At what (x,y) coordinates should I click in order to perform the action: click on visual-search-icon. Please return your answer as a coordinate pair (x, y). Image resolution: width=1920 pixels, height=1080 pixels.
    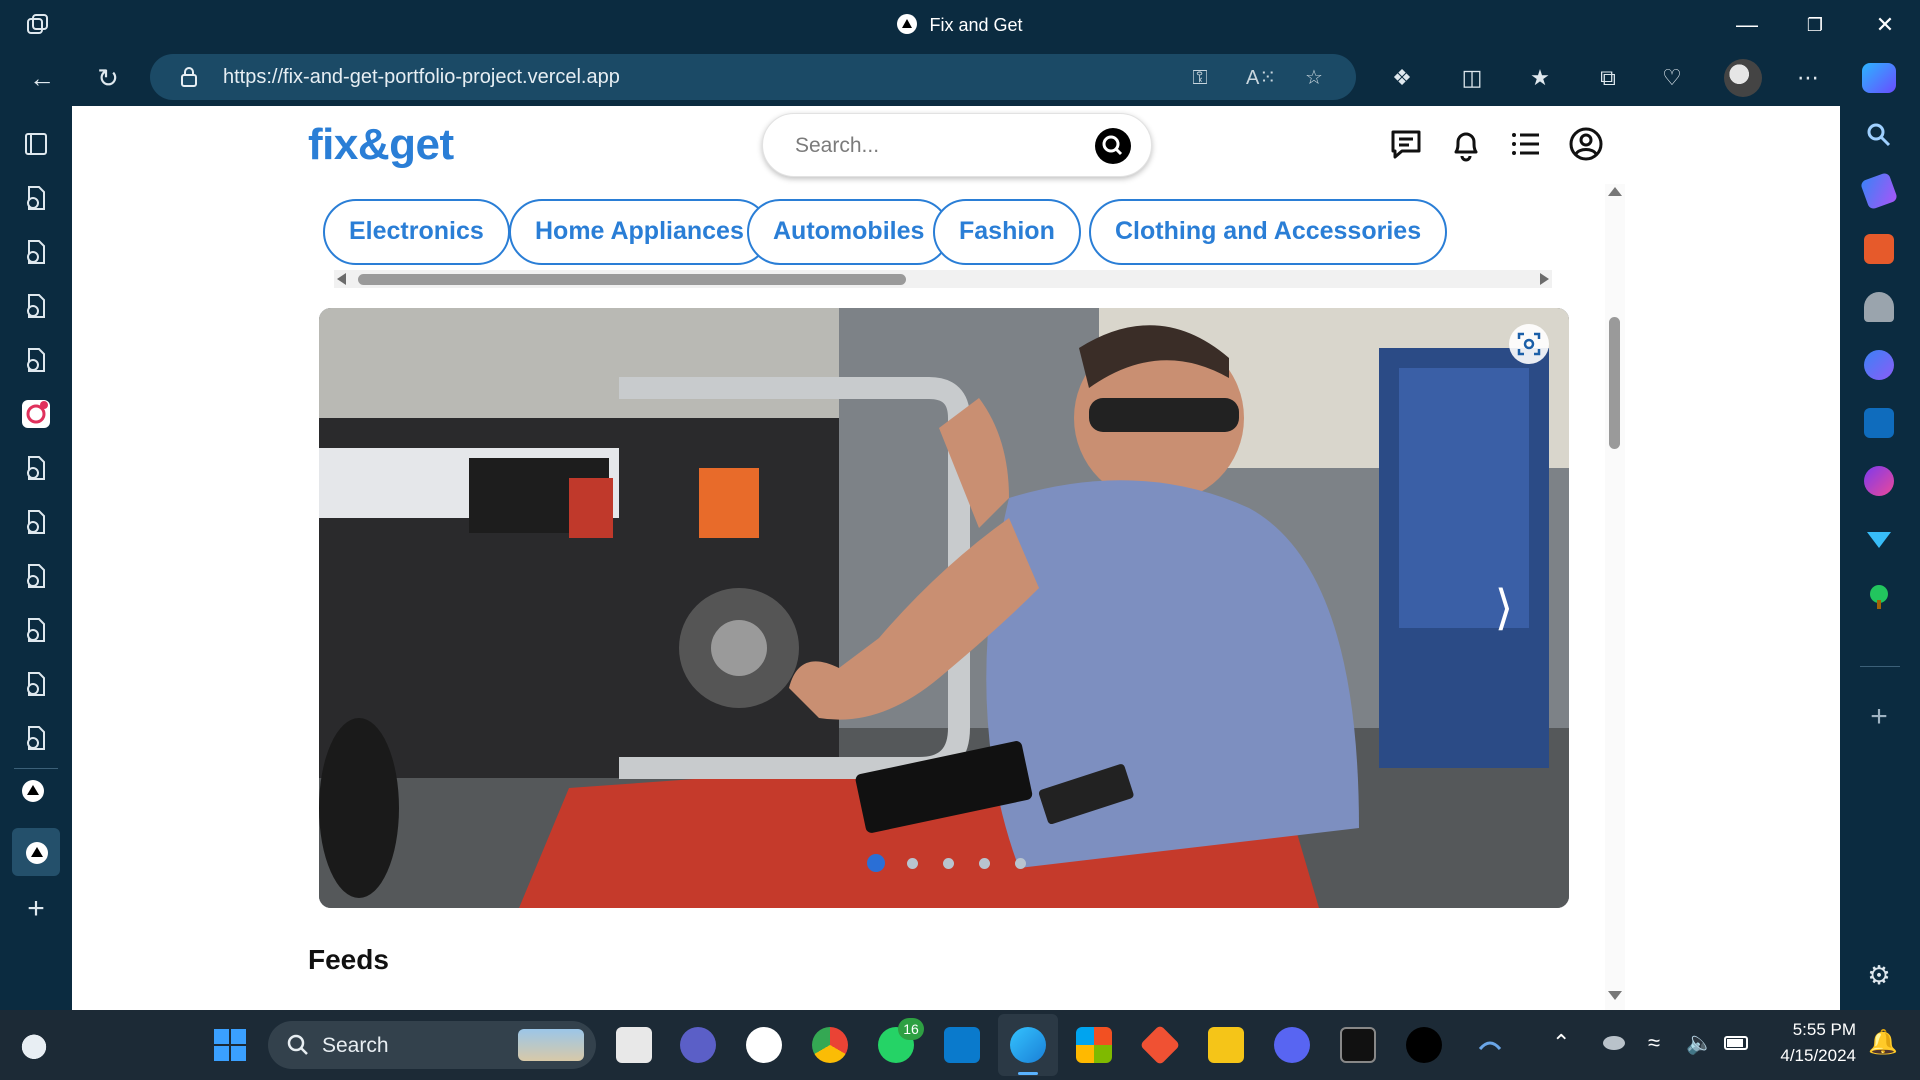
    Looking at the image, I should click on (1529, 344).